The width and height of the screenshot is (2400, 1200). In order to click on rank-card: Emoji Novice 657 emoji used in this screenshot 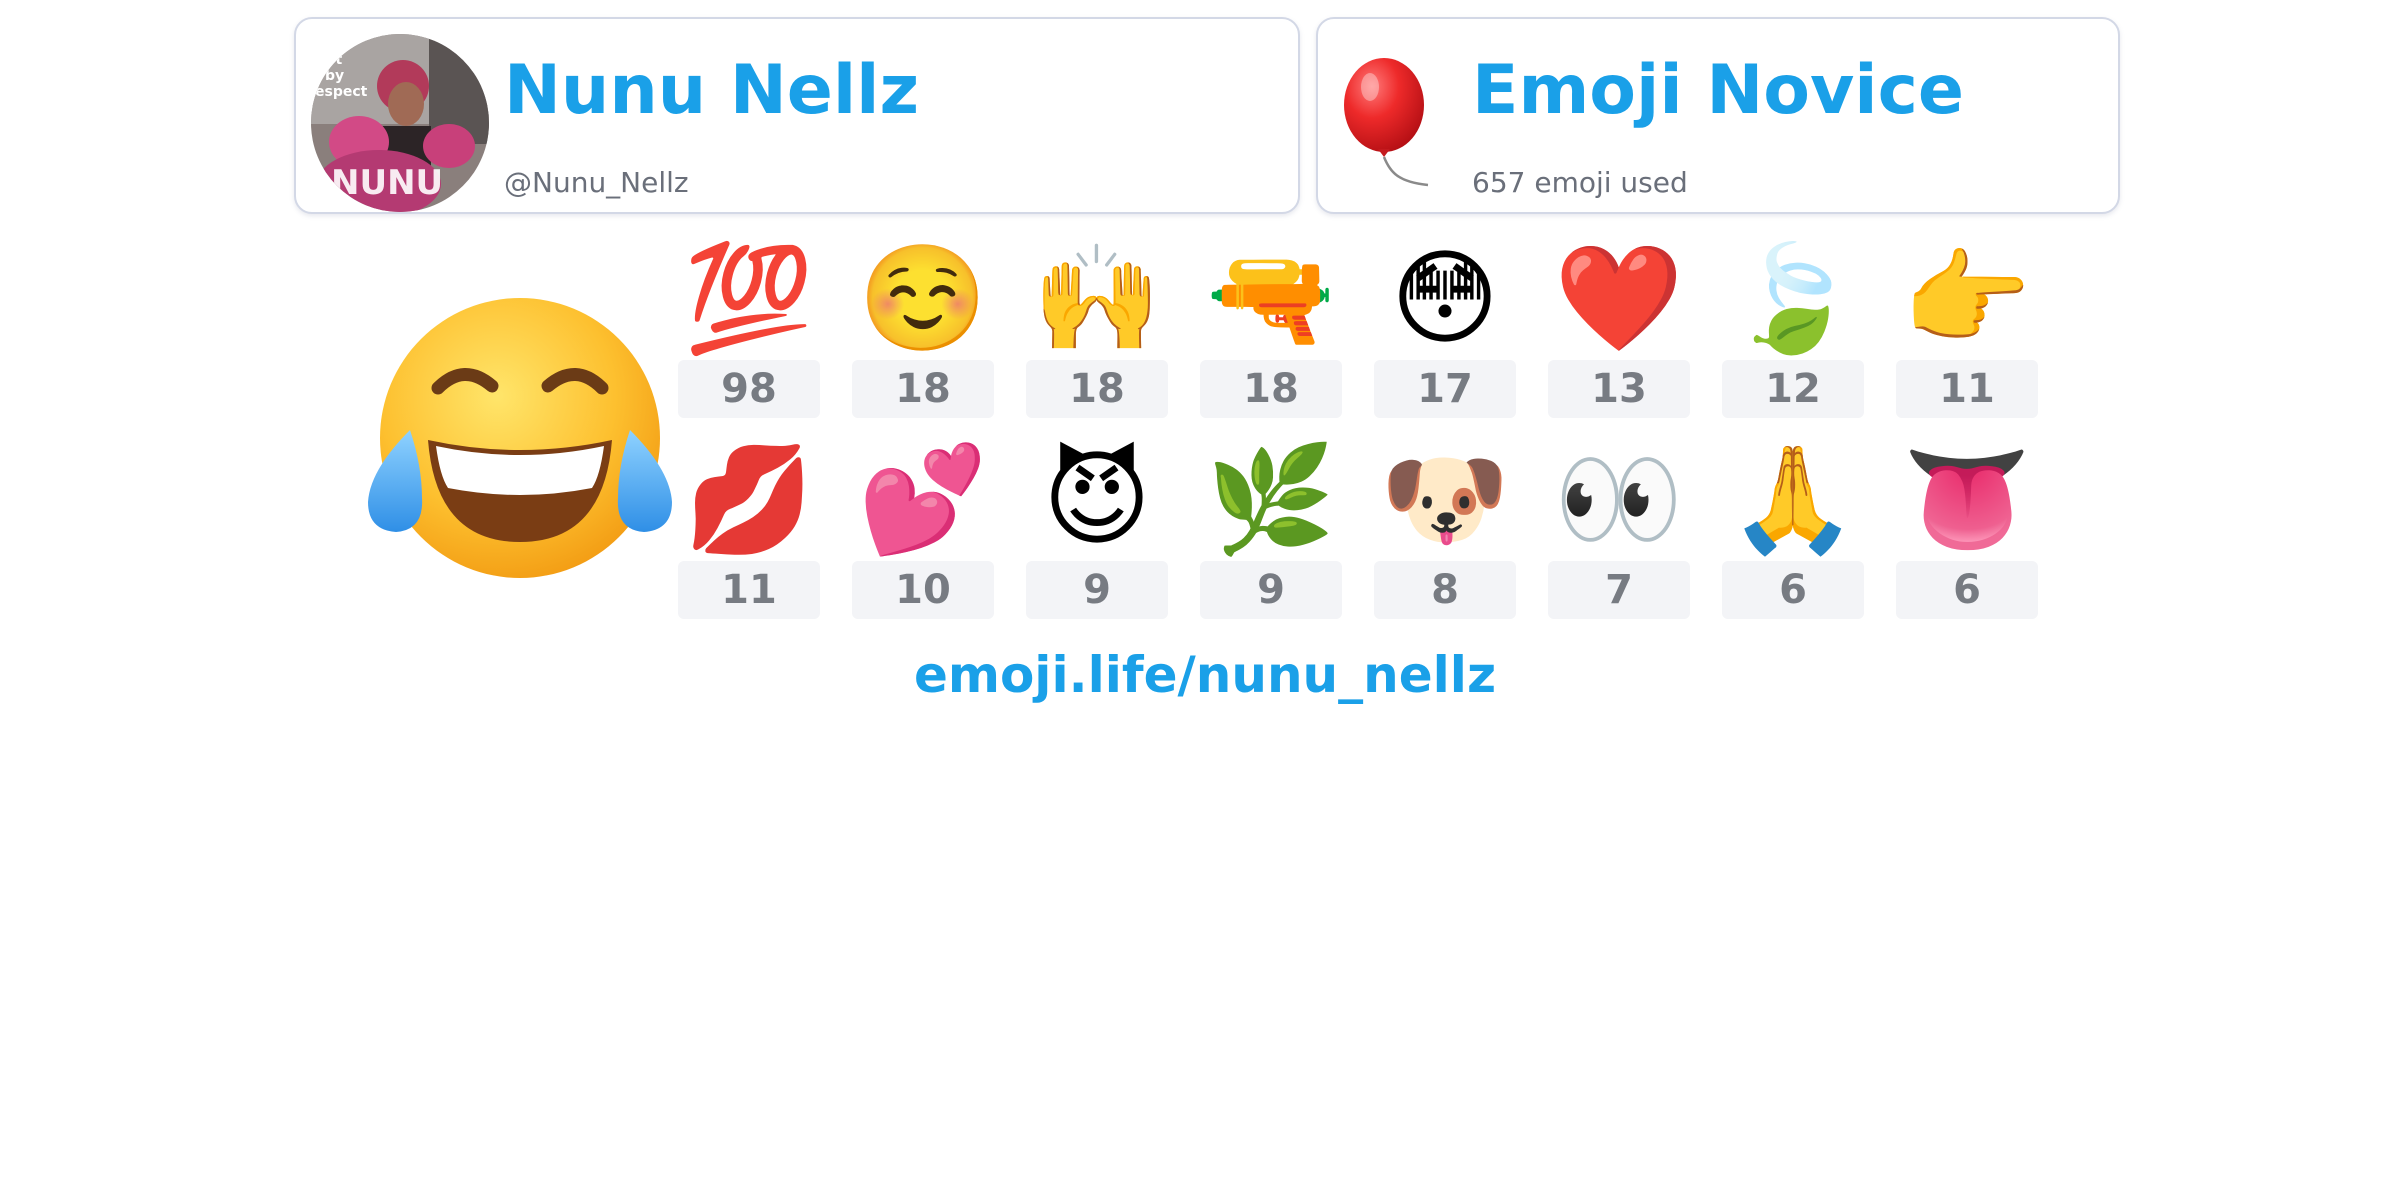, I will do `click(1718, 115)`.